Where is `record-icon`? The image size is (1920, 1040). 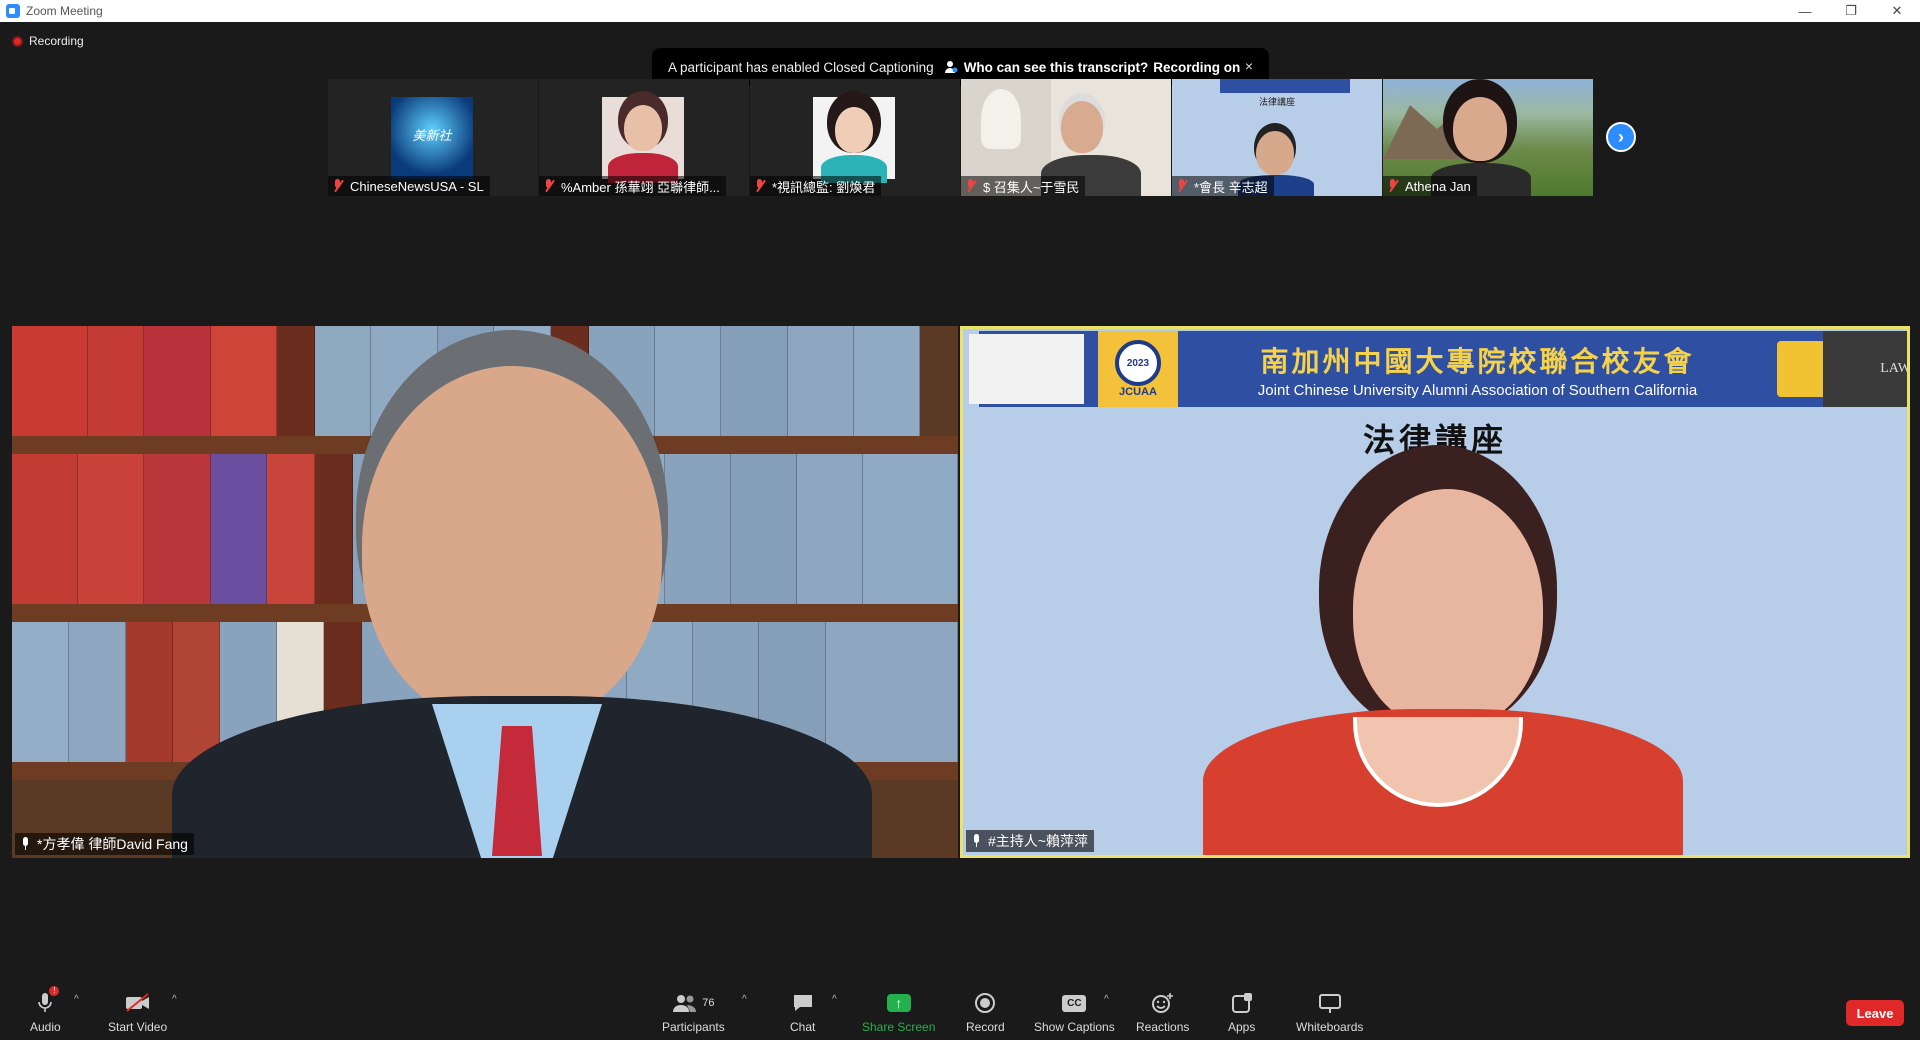
record-icon is located at coordinates (985, 1003).